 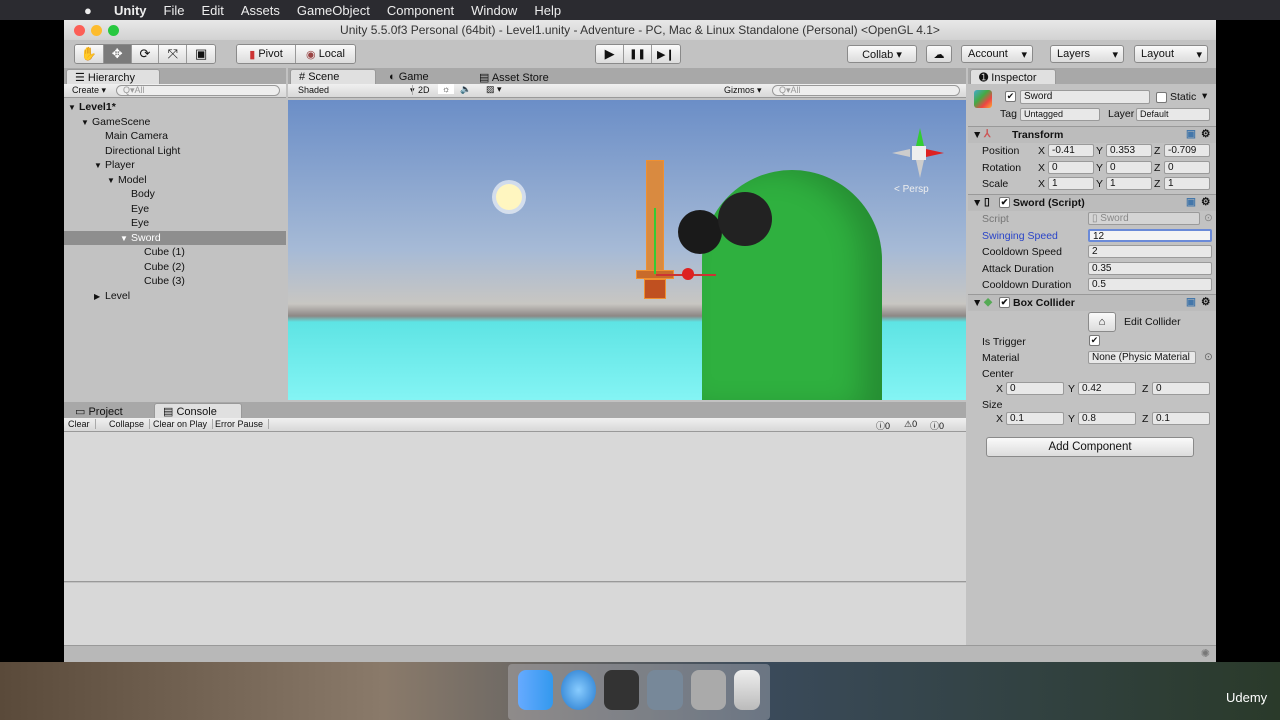 What do you see at coordinates (610, 54) in the screenshot?
I see `play-button: ▶` at bounding box center [610, 54].